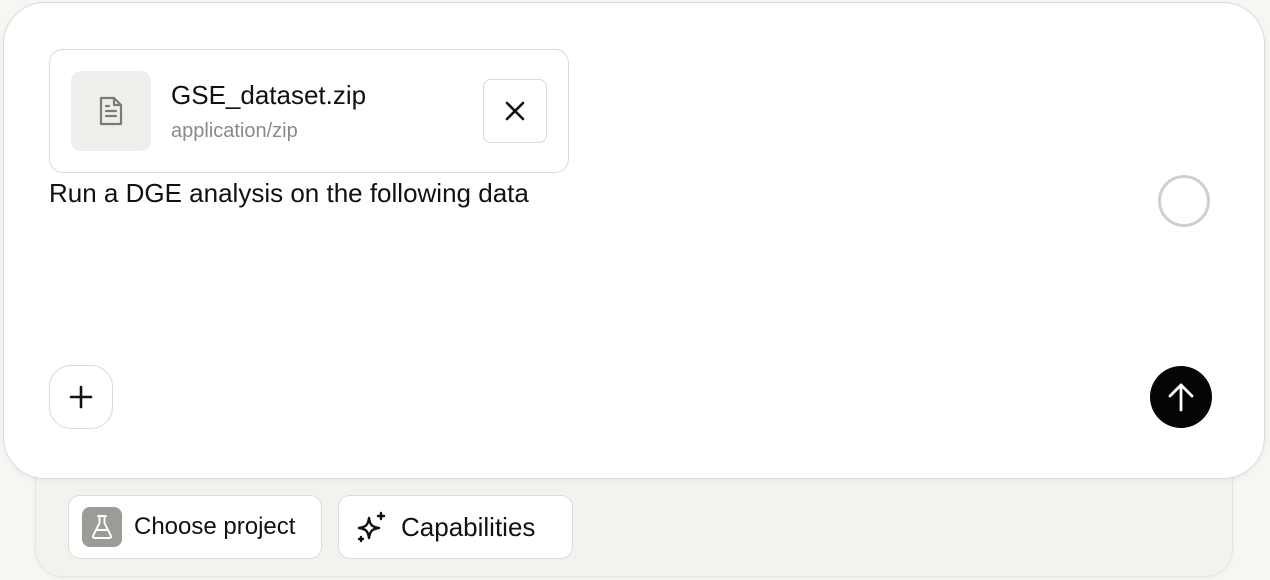 The width and height of the screenshot is (1270, 580). What do you see at coordinates (234, 131) in the screenshot?
I see `attachment-filetype: application/zip` at bounding box center [234, 131].